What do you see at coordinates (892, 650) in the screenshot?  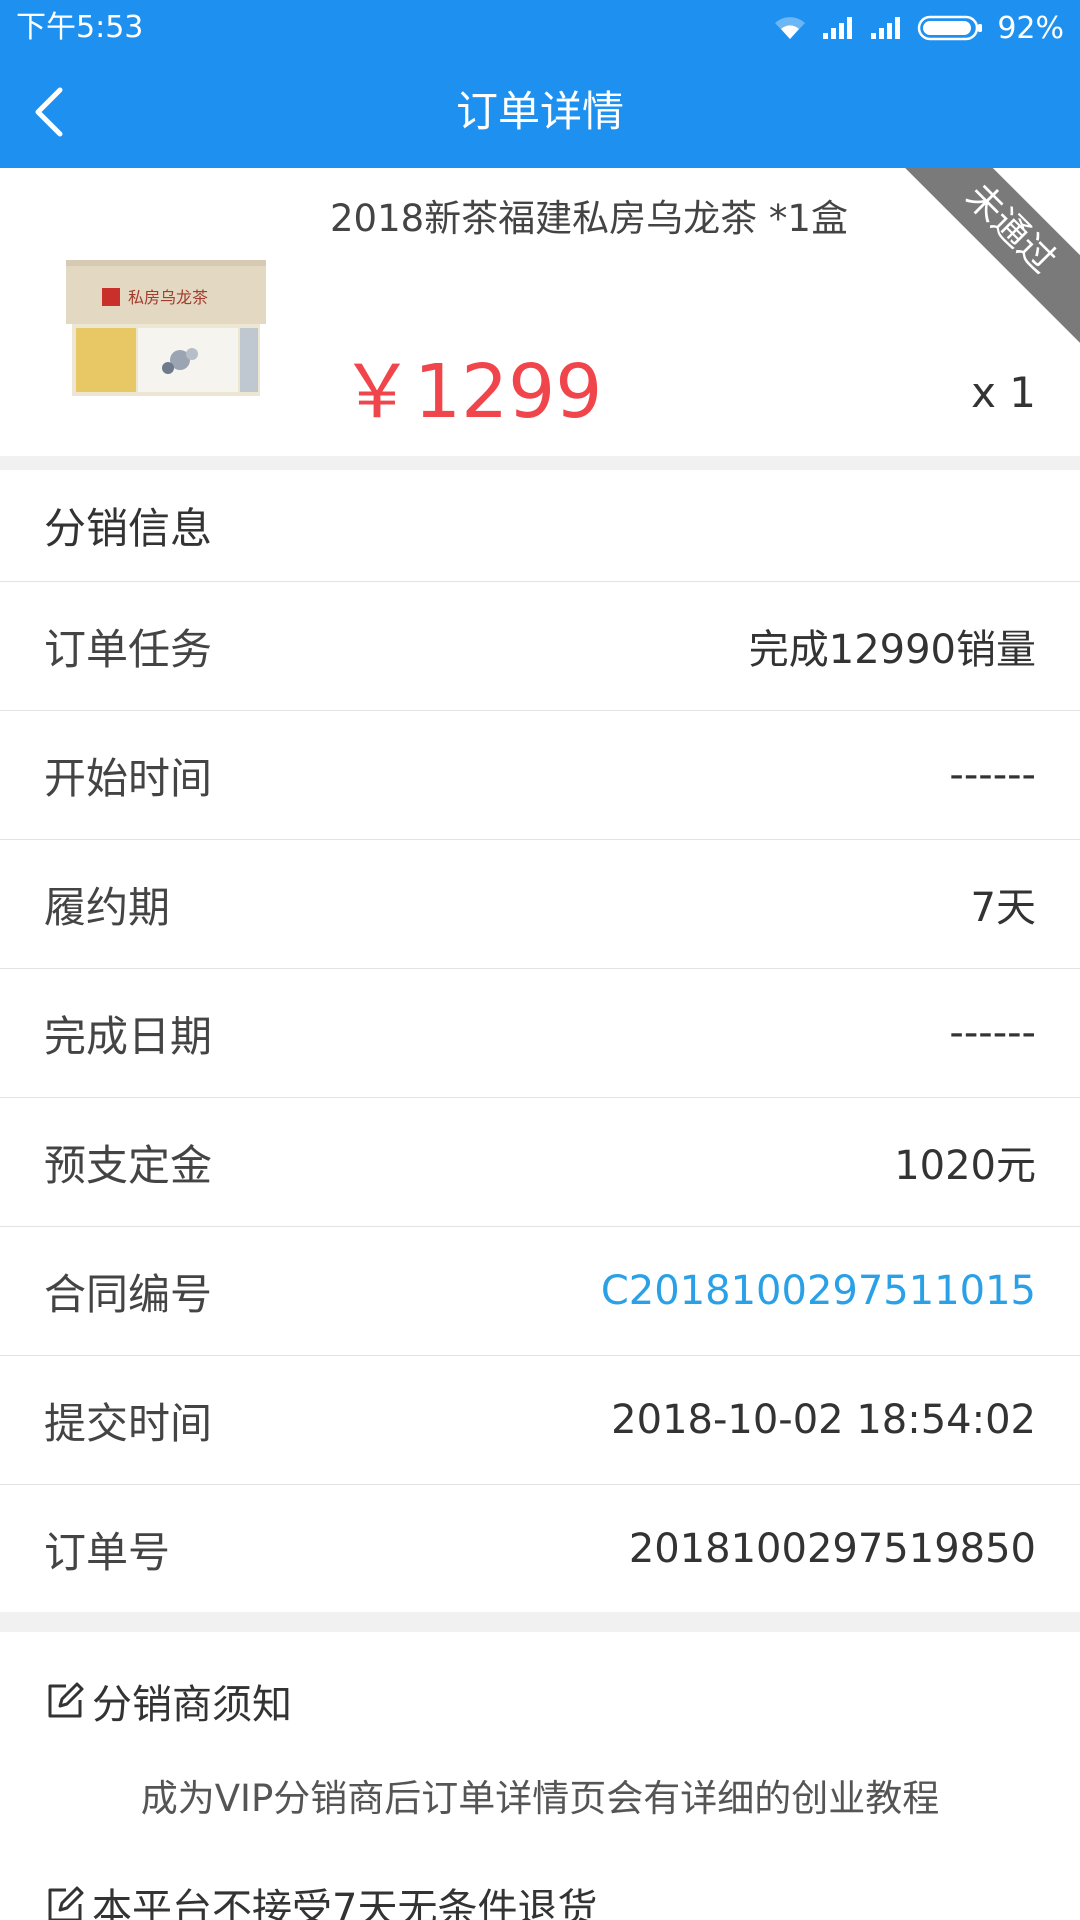 I see `info-value: 完成12990销量` at bounding box center [892, 650].